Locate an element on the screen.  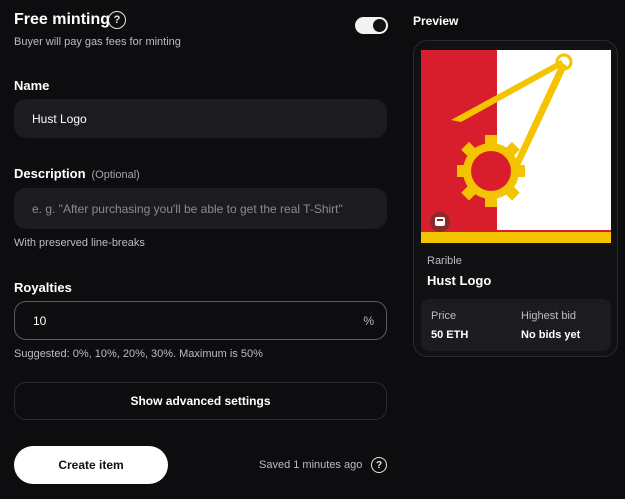
name-input: Hust Logo is located at coordinates (200, 118).